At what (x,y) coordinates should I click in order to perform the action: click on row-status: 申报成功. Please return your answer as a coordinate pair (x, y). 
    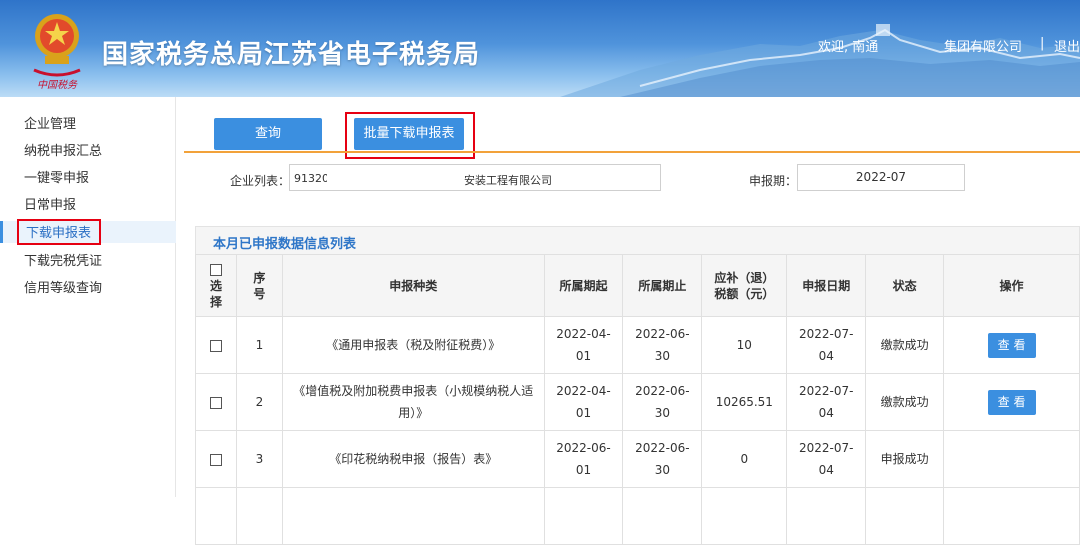
    Looking at the image, I should click on (905, 459).